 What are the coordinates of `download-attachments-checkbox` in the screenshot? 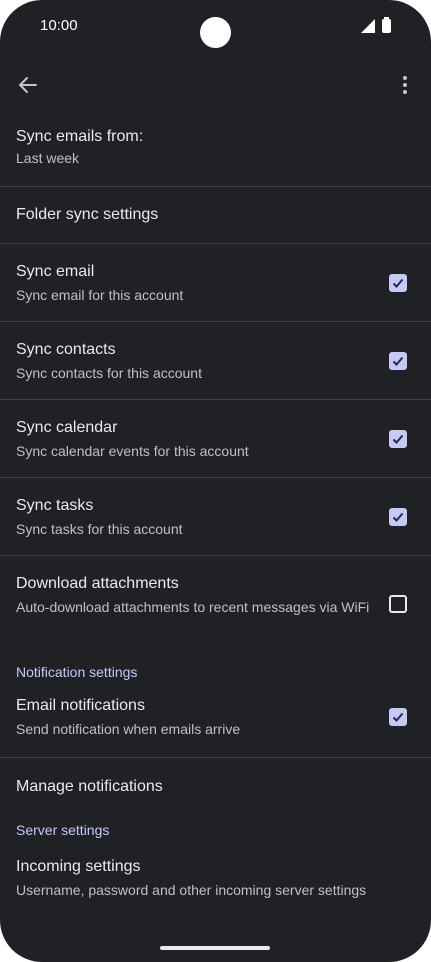 It's located at (398, 604).